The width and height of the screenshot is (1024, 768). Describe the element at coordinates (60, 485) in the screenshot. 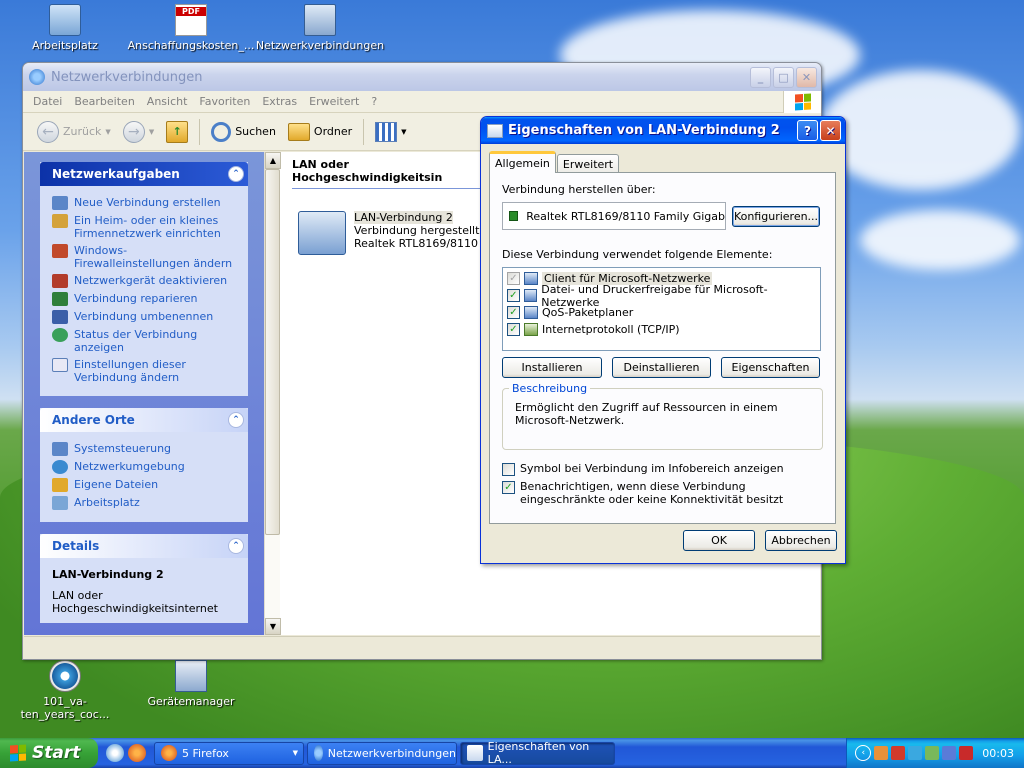

I see `my-documents-icon` at that location.